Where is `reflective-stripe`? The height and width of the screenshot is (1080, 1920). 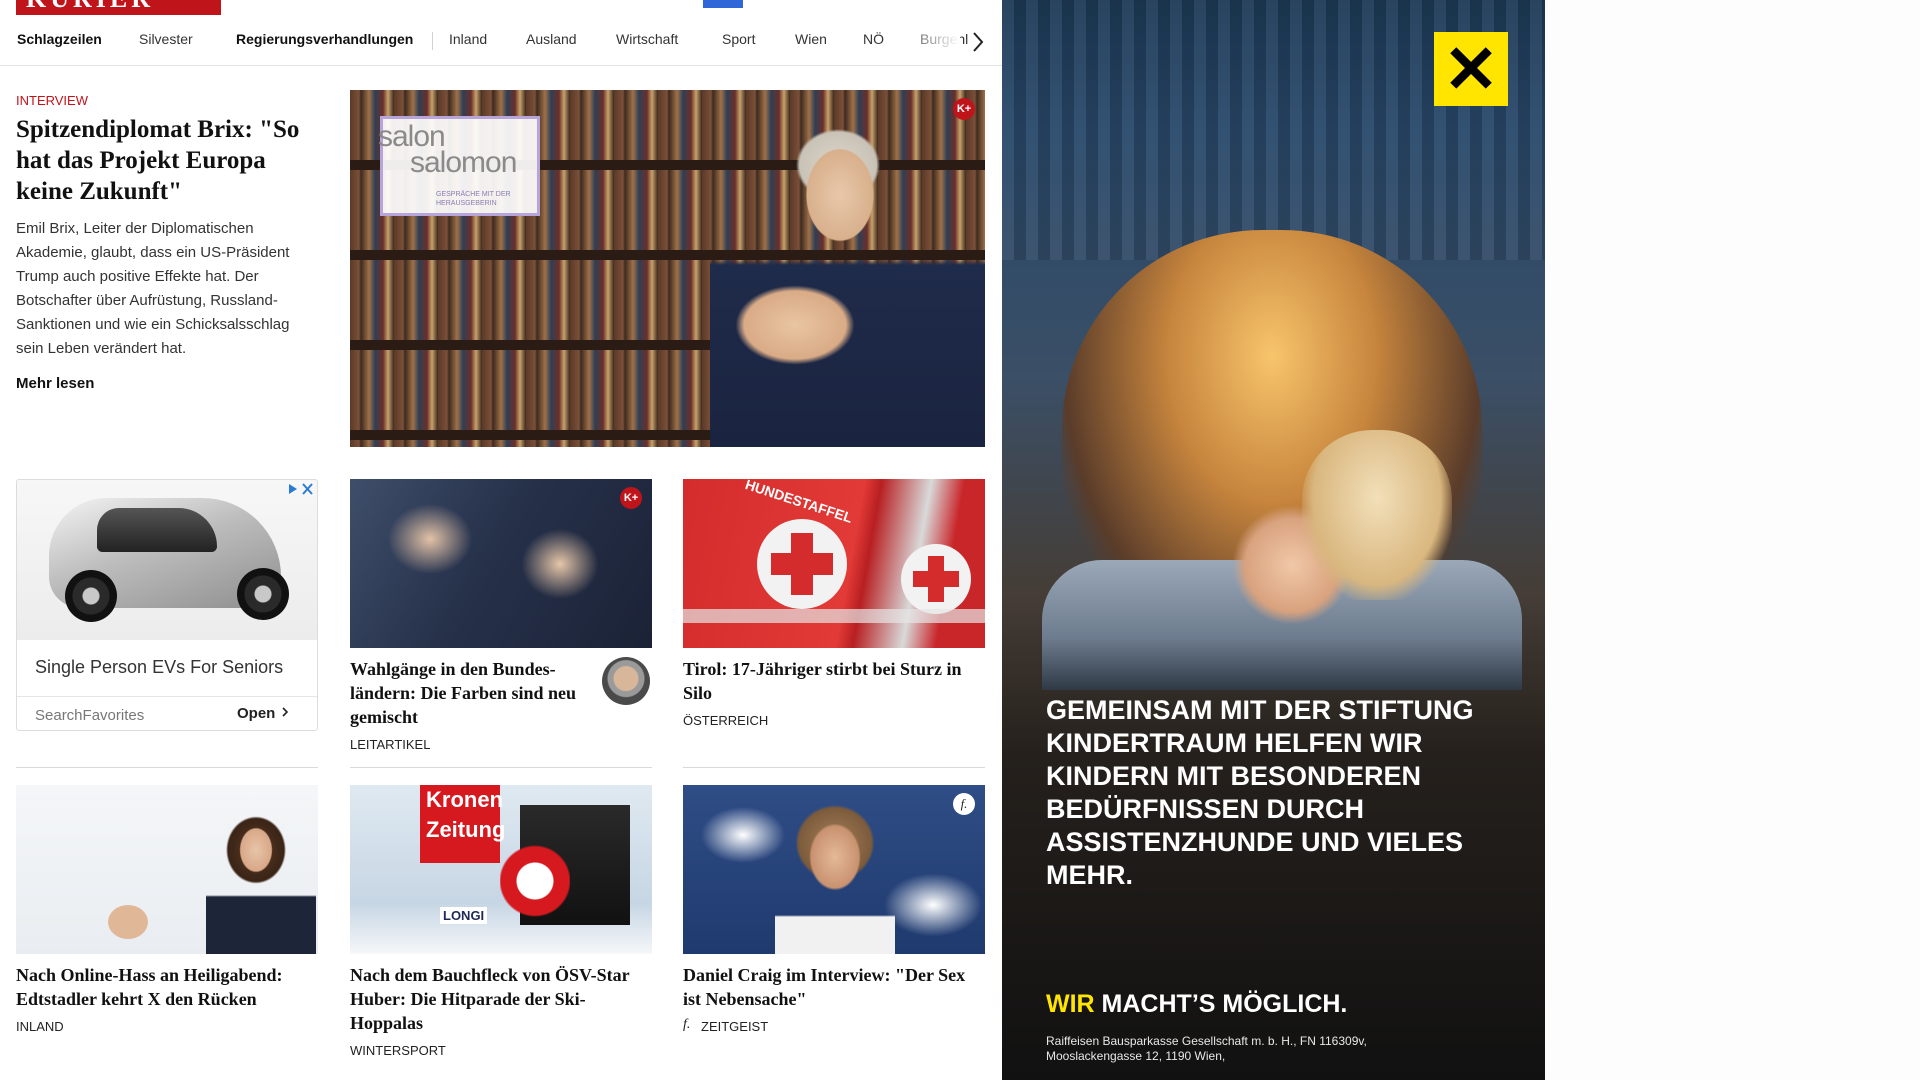 reflective-stripe is located at coordinates (834, 616).